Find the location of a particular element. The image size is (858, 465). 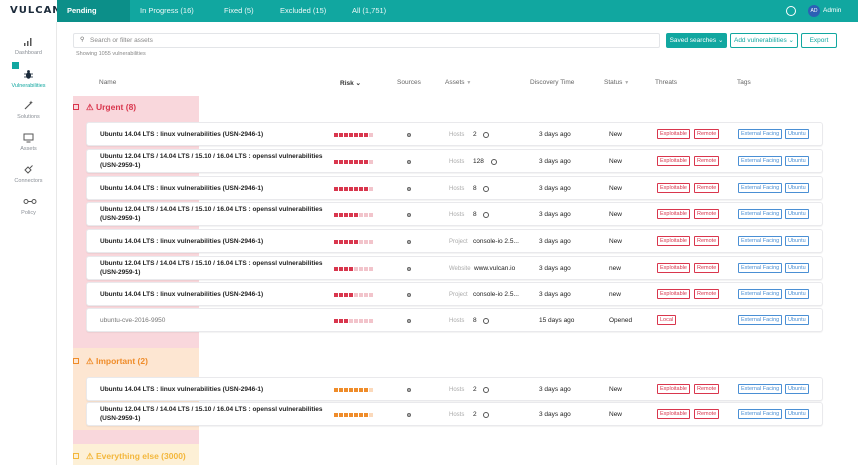

group-everything-else: ⚠ Everything else (3000) is located at coordinates (129, 456).